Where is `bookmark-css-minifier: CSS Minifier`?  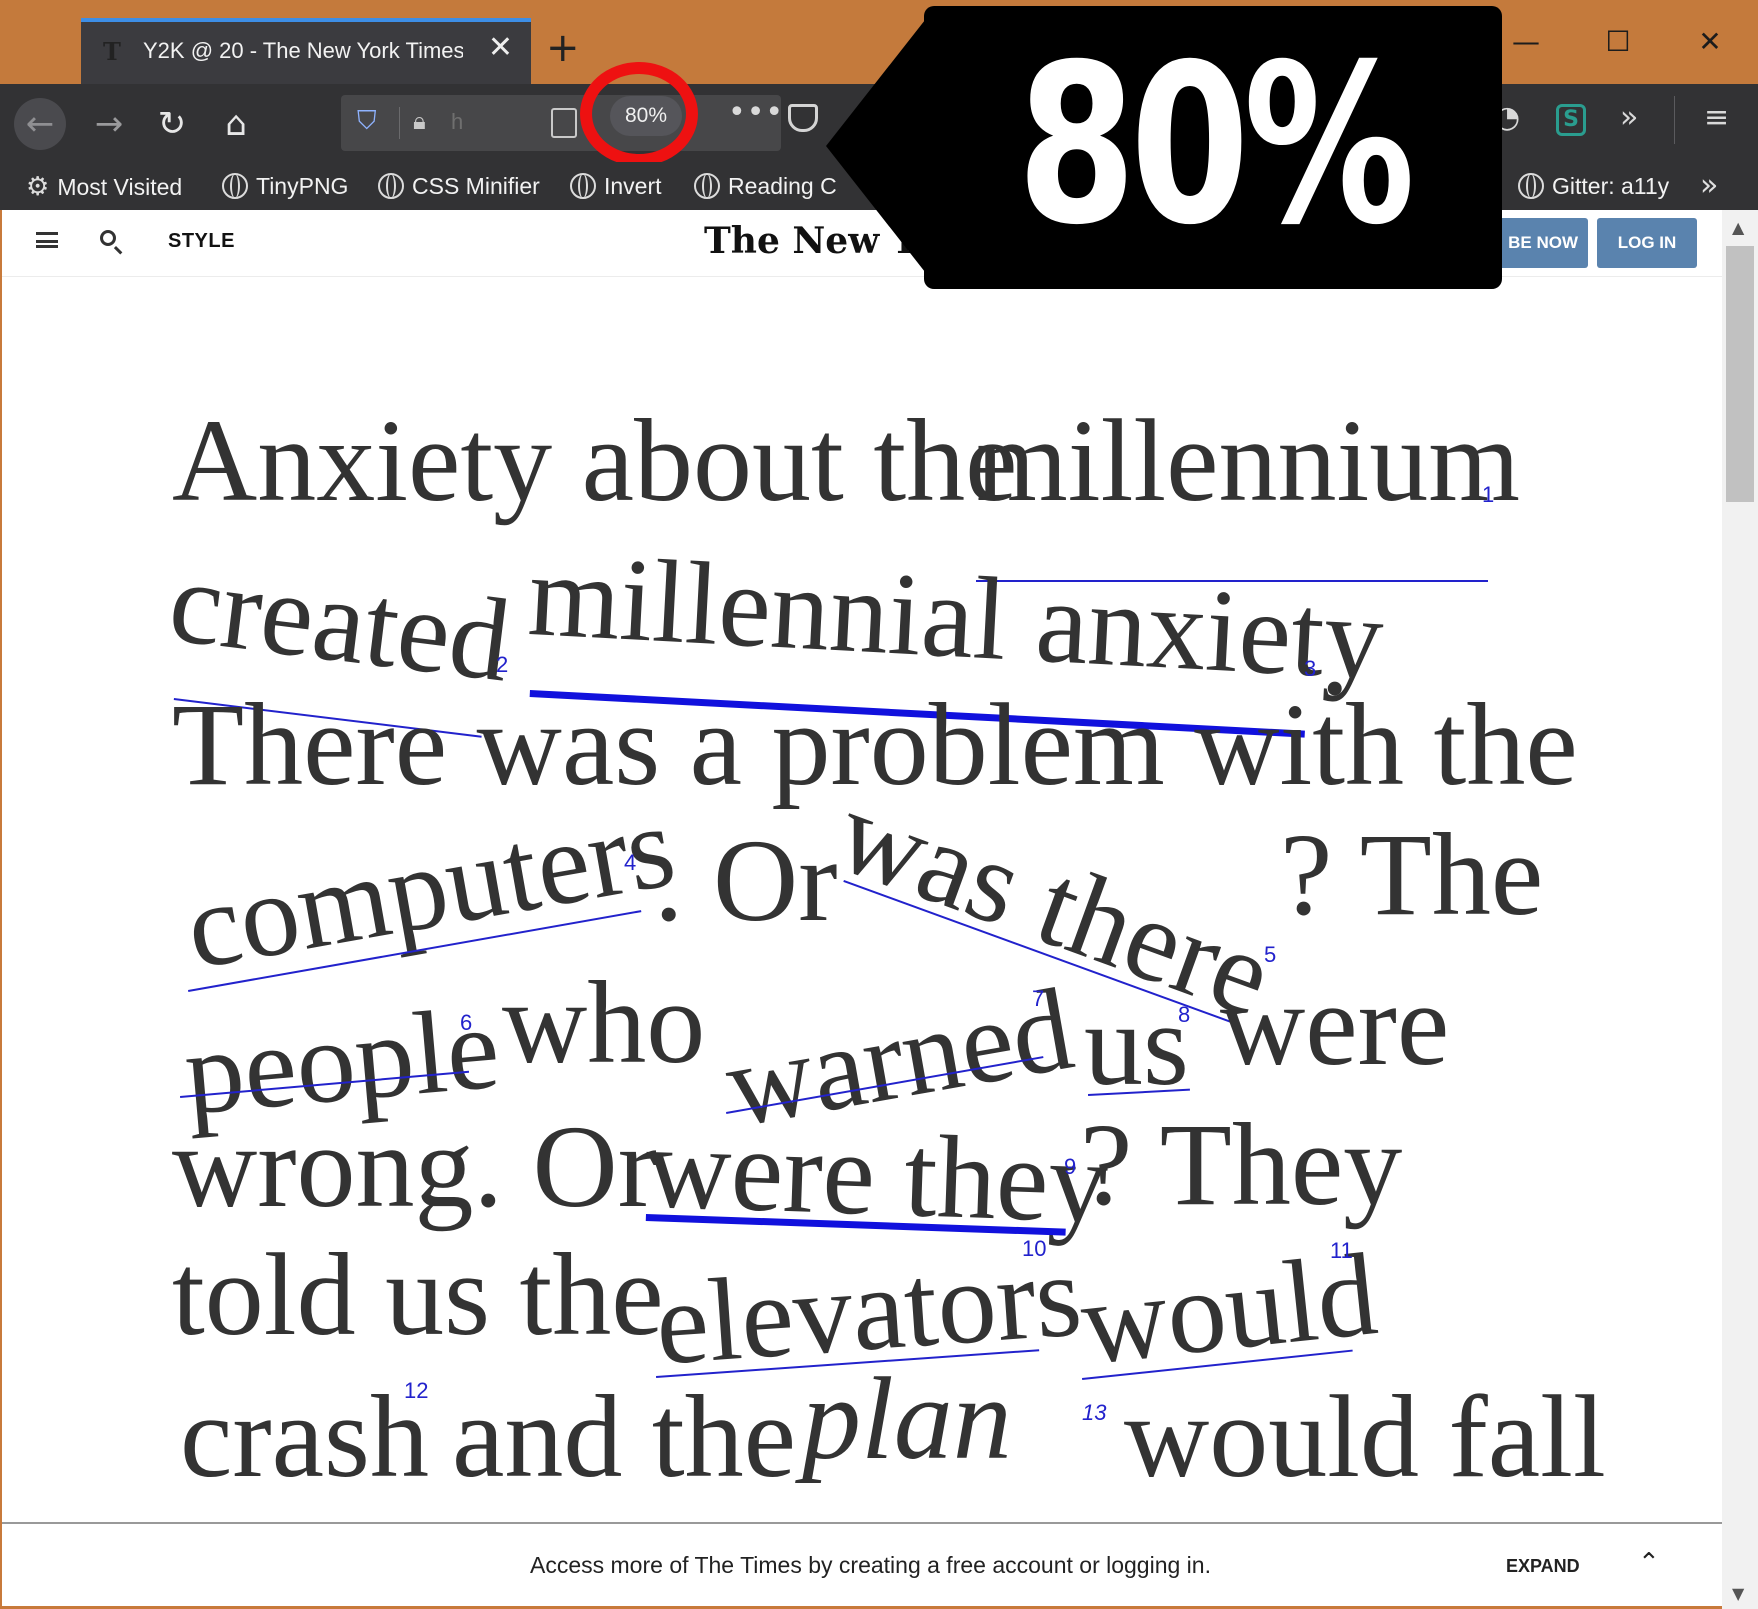 bookmark-css-minifier: CSS Minifier is located at coordinates (459, 186).